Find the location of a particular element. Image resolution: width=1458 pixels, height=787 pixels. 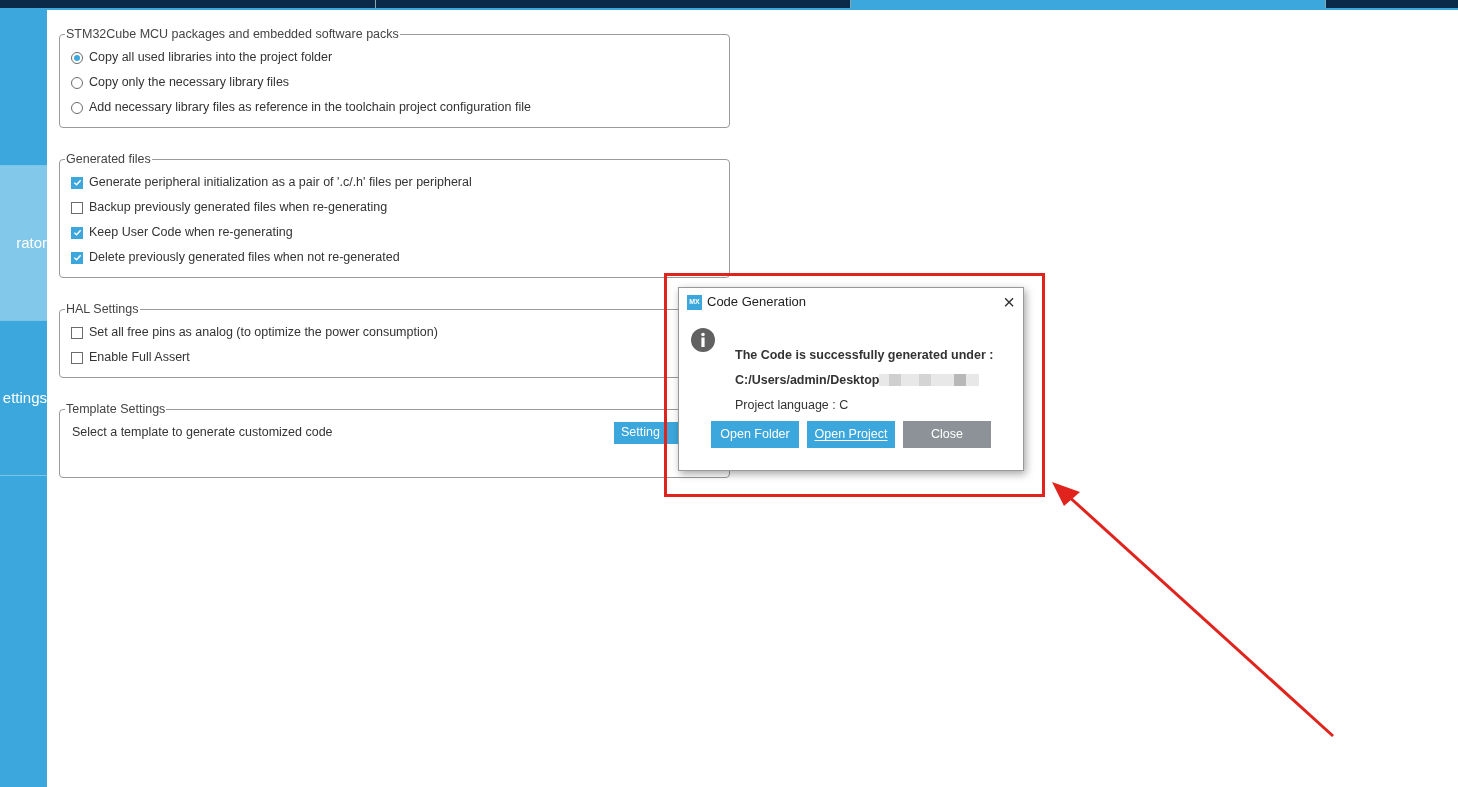

dialog-button: Open Folder is located at coordinates (755, 434).